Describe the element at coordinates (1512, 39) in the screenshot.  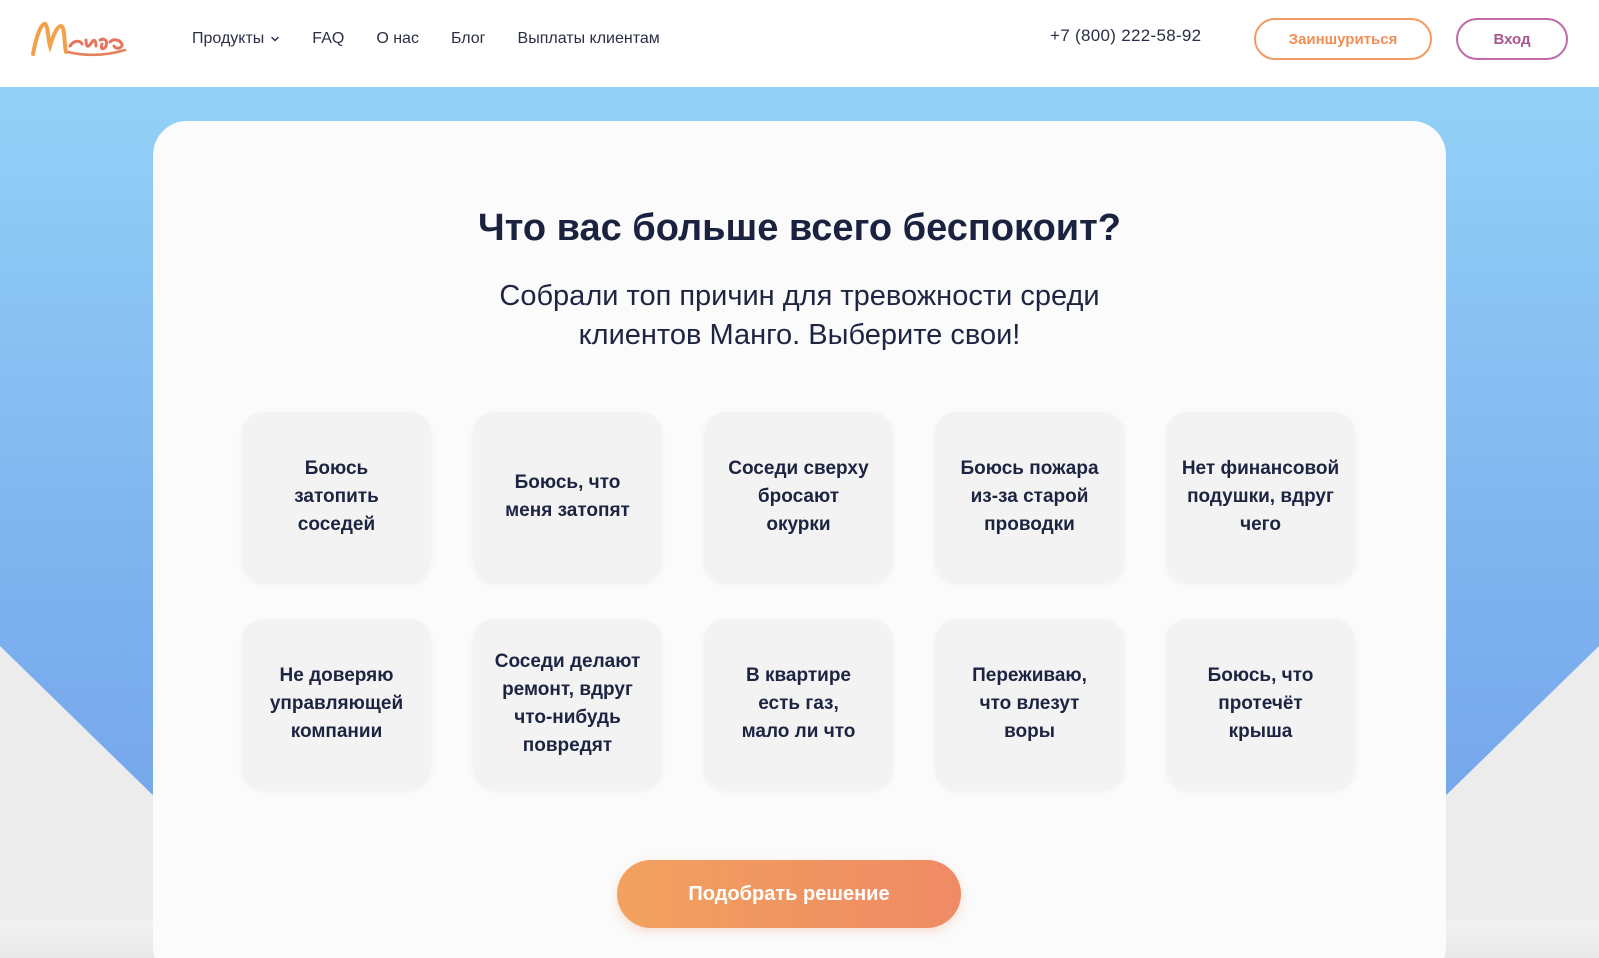
I see `login-button: Вход` at that location.